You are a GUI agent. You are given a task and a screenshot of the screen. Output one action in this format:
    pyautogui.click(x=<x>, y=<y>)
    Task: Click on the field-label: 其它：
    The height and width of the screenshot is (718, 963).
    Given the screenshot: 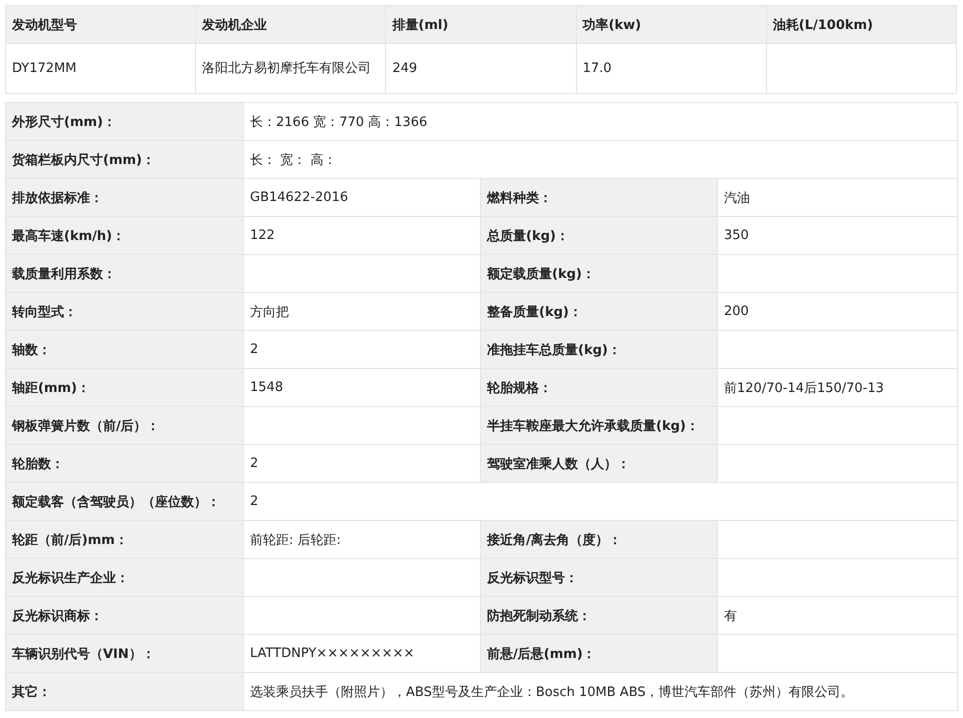 What is the action you would take?
    pyautogui.click(x=31, y=692)
    